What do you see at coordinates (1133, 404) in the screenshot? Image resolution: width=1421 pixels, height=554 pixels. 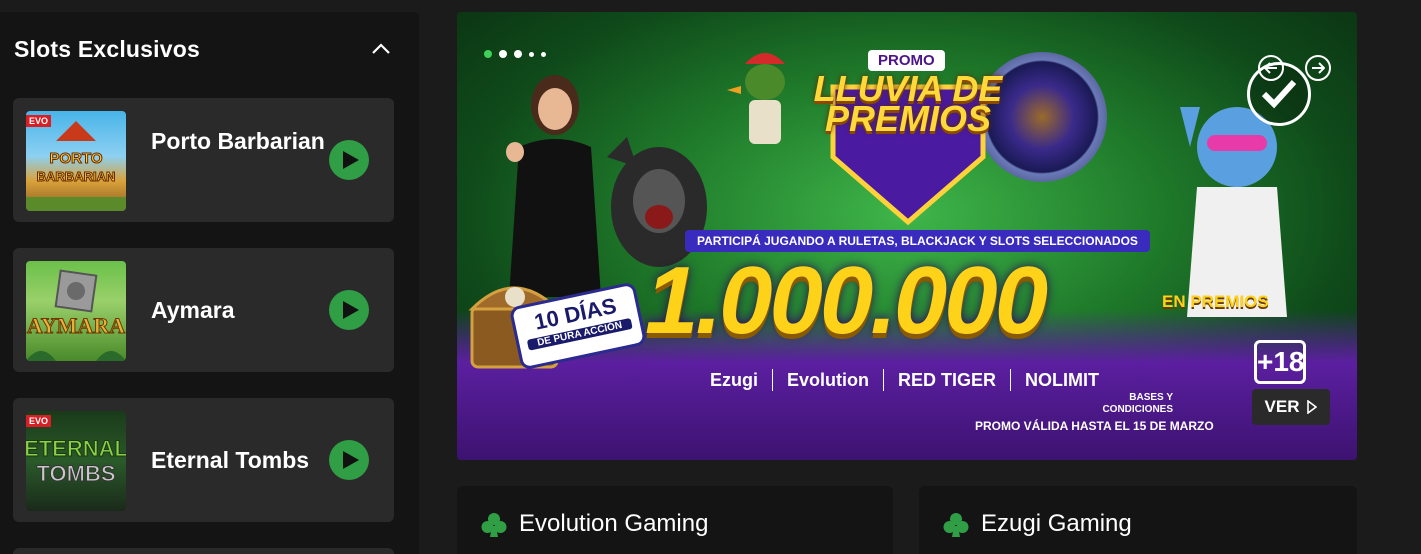 I see `terms-link: BASES Y CONDICIONES` at bounding box center [1133, 404].